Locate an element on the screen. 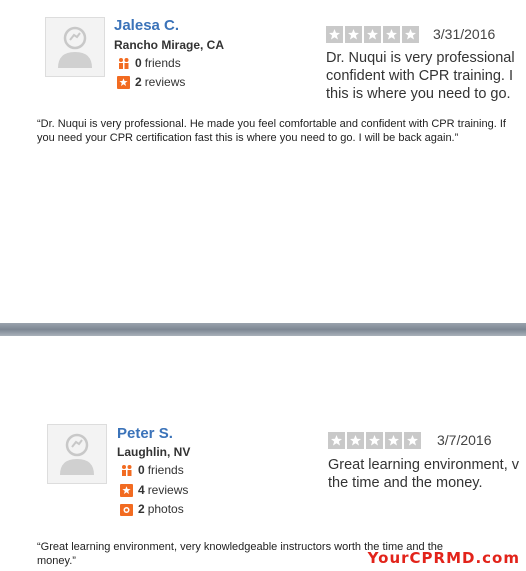 This screenshot has height=571, width=526. snippet-line: Dr. Nuqui is very professional is located at coordinates (420, 58).